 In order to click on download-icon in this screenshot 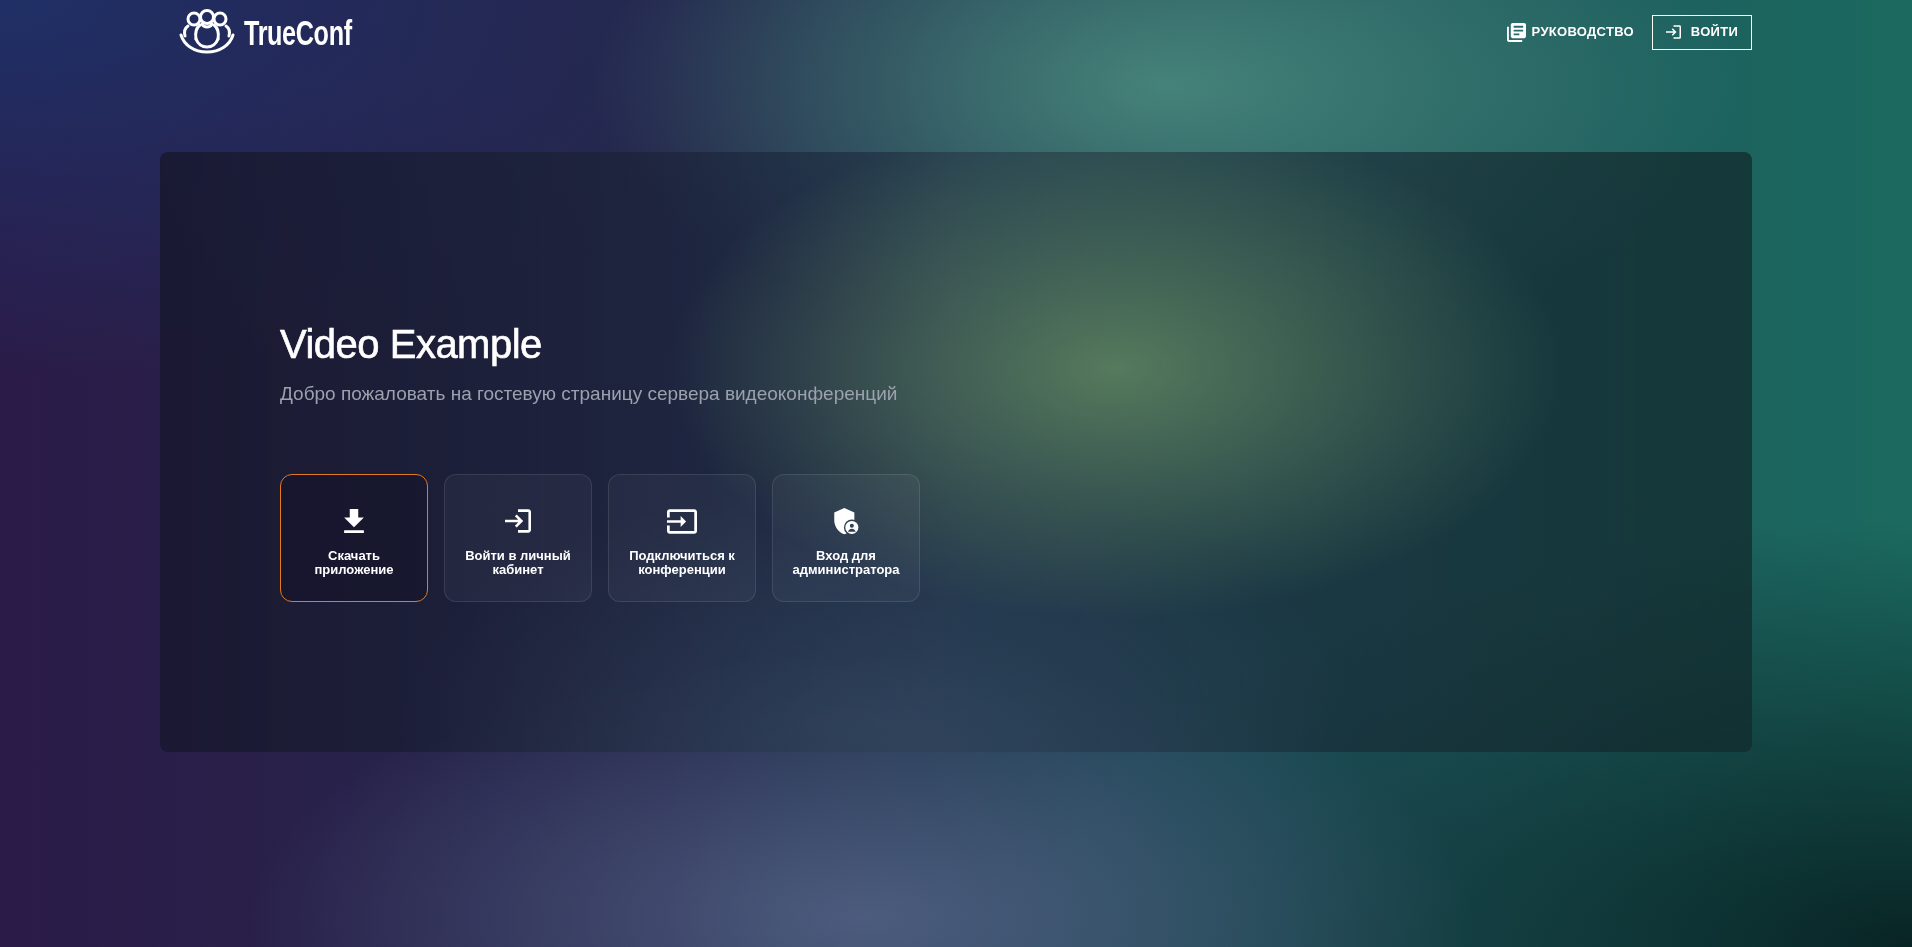, I will do `click(354, 521)`.